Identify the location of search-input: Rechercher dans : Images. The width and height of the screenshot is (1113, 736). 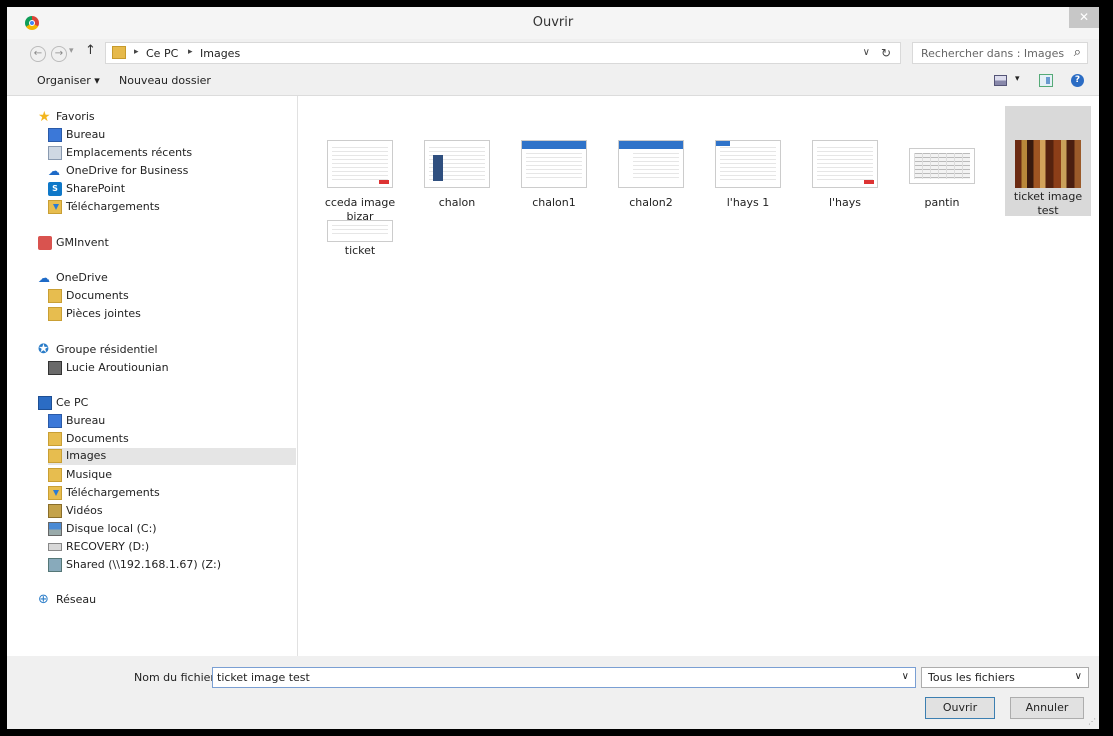
(992, 53).